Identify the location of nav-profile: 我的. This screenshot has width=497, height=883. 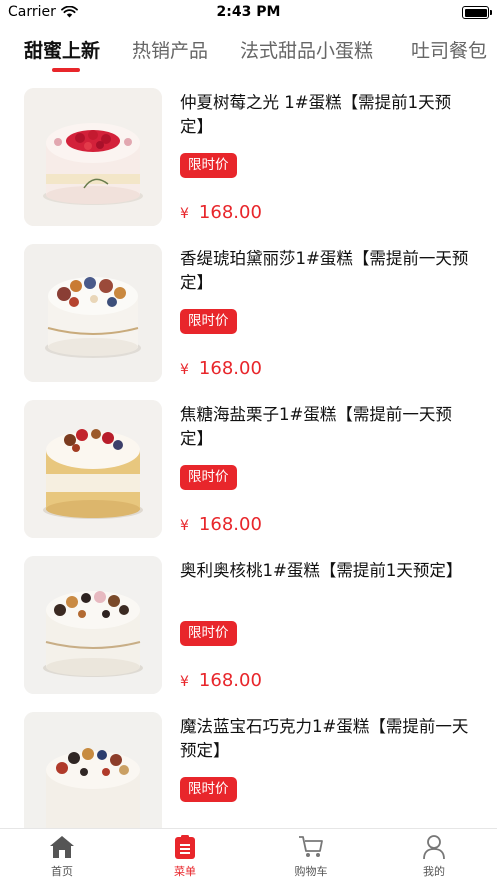
(434, 856).